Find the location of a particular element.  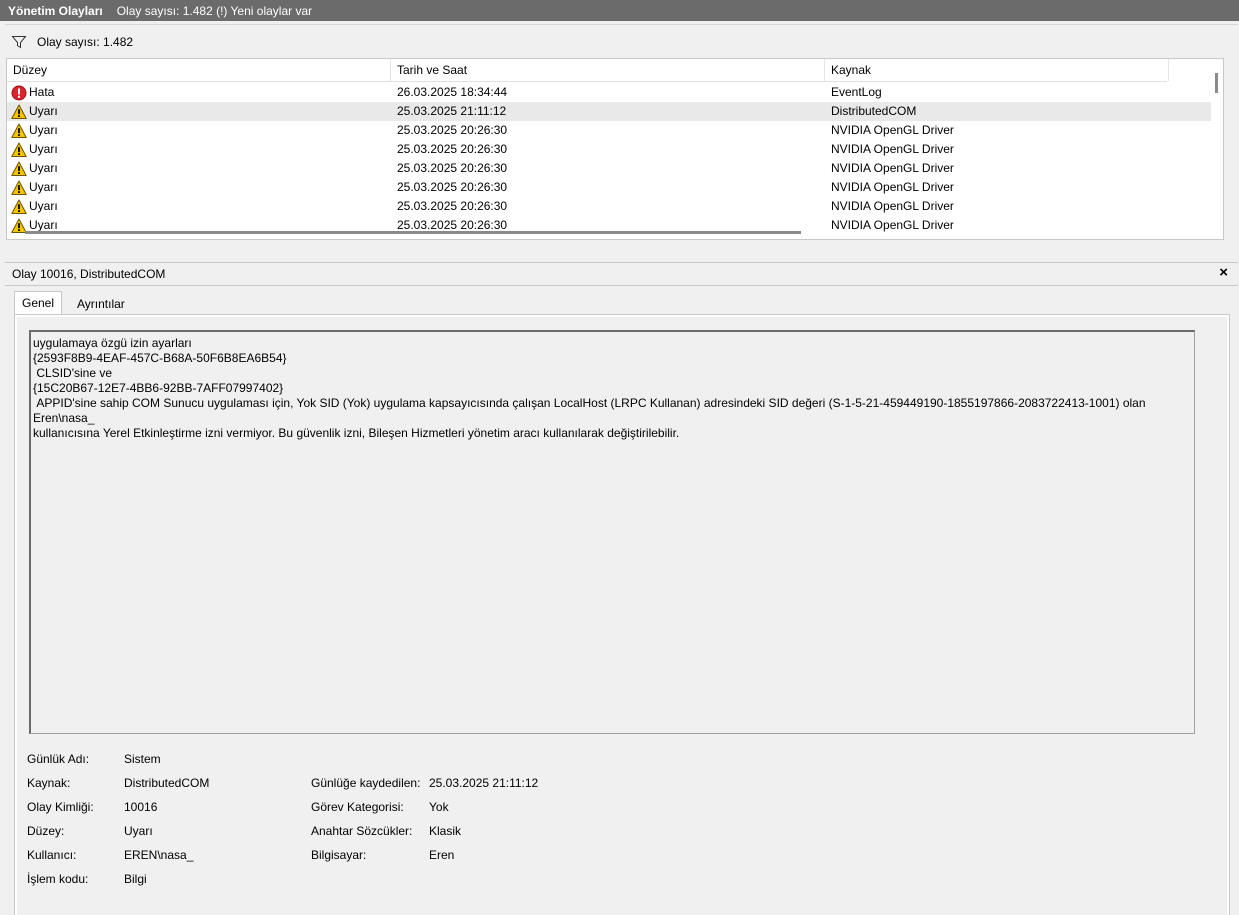

row-date: 25.03.2025 21:11:12 is located at coordinates (452, 111).